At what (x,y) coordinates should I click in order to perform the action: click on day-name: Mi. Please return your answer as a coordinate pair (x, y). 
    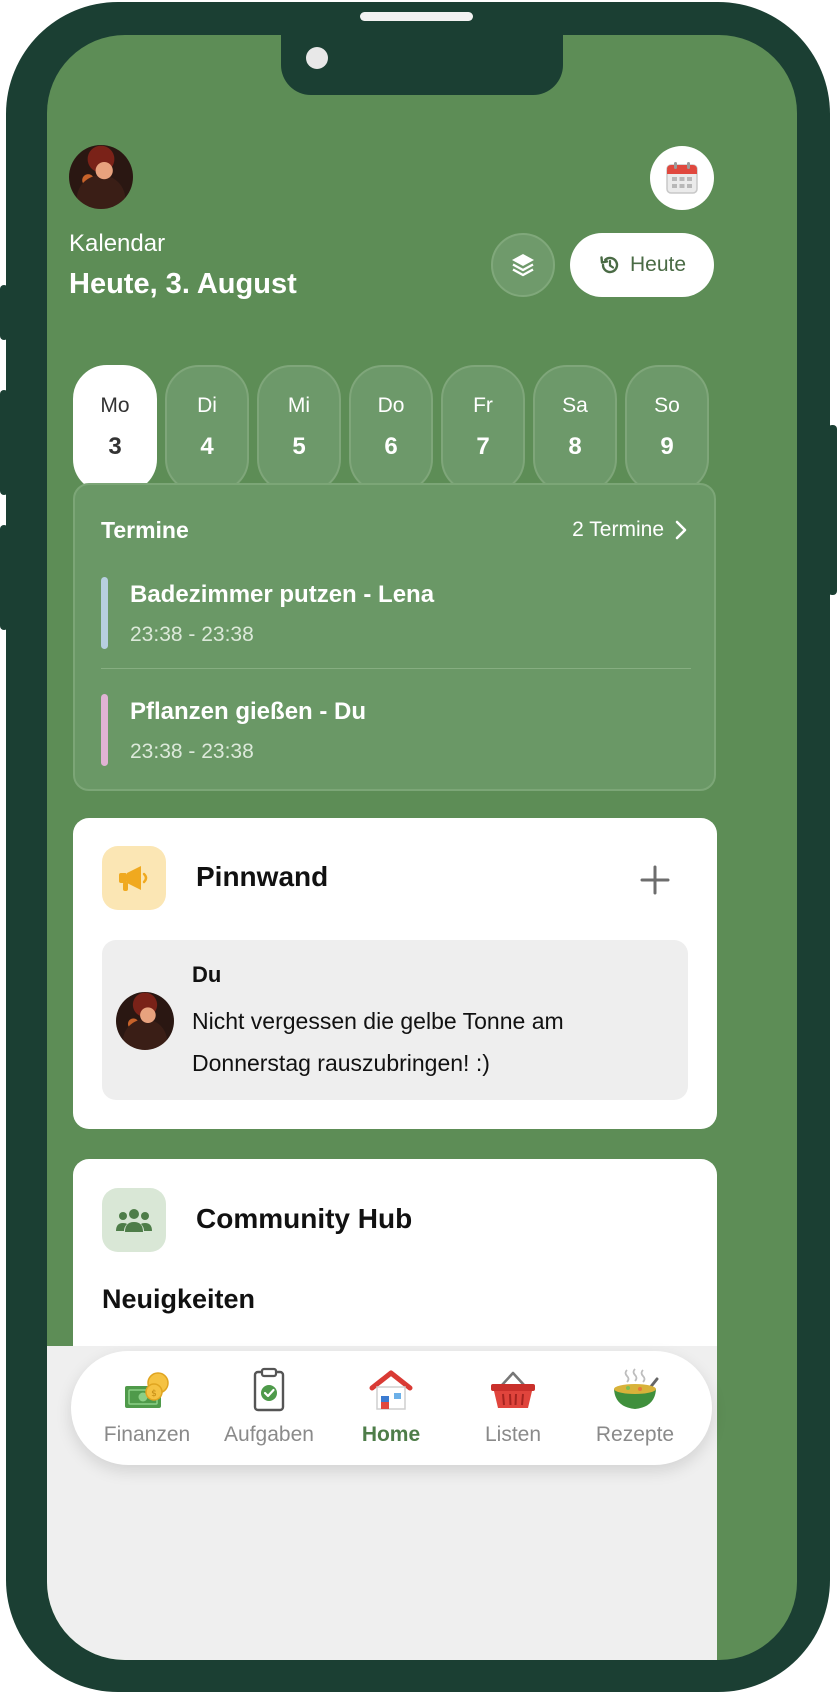
    Looking at the image, I should click on (299, 405).